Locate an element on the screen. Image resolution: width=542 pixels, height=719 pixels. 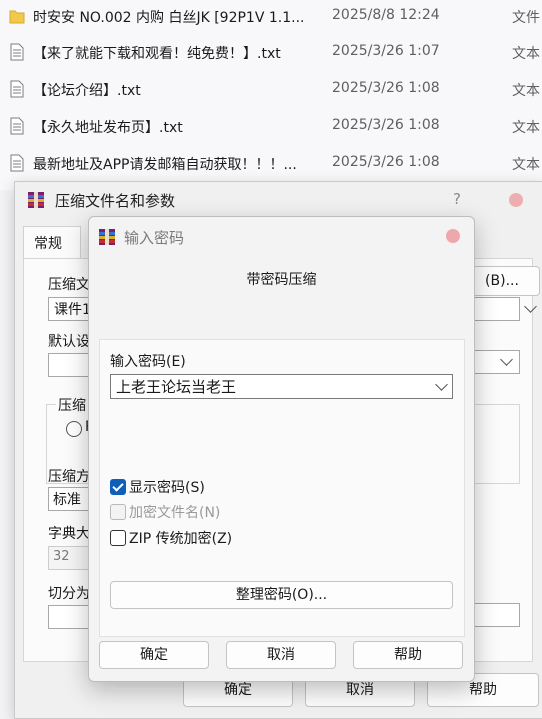
show-password-checkbox is located at coordinates (118, 487).